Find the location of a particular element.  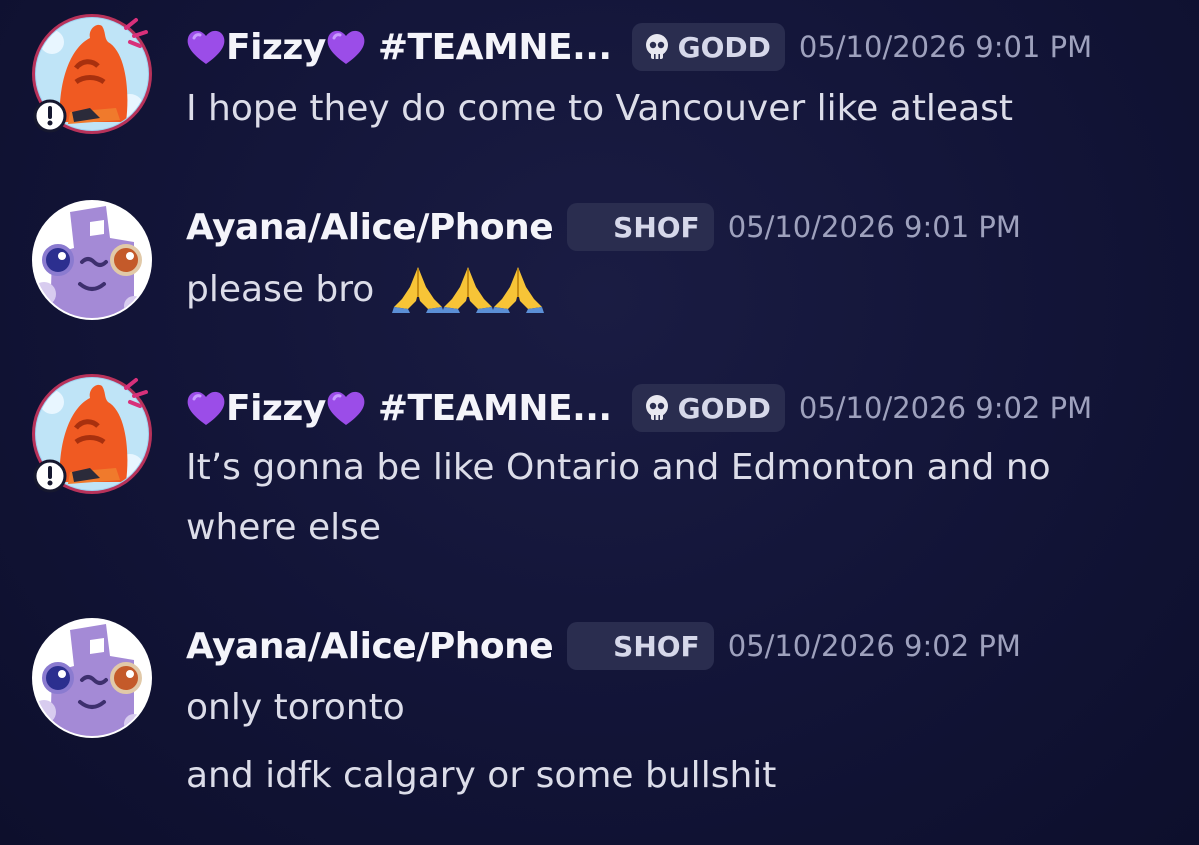

message-text: only toronto is located at coordinates (295, 707).